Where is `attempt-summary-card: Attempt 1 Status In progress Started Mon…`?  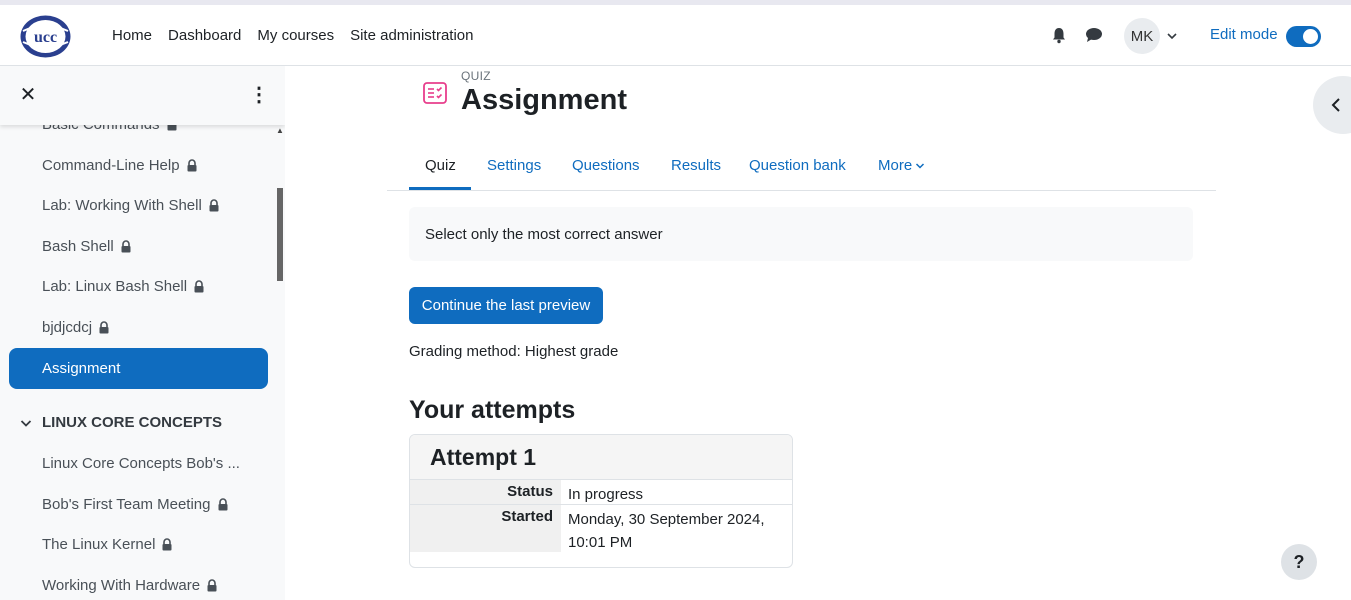 attempt-summary-card: Attempt 1 Status In progress Started Mon… is located at coordinates (601, 501).